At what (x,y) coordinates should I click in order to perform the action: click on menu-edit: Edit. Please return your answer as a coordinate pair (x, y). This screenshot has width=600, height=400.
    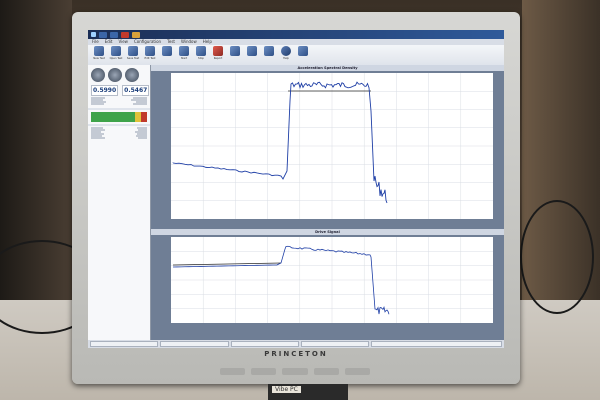
    Looking at the image, I should click on (109, 42).